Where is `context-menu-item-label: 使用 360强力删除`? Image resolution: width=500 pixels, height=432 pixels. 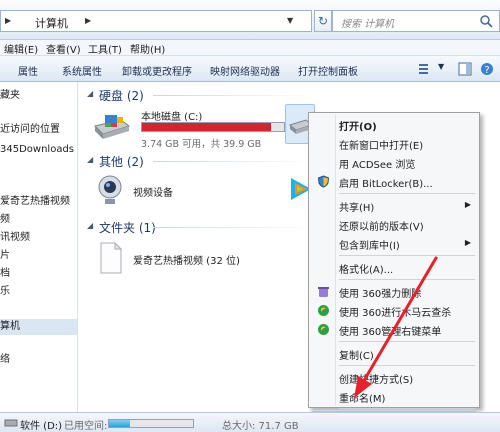 context-menu-item-label: 使用 360强力删除 is located at coordinates (380, 294).